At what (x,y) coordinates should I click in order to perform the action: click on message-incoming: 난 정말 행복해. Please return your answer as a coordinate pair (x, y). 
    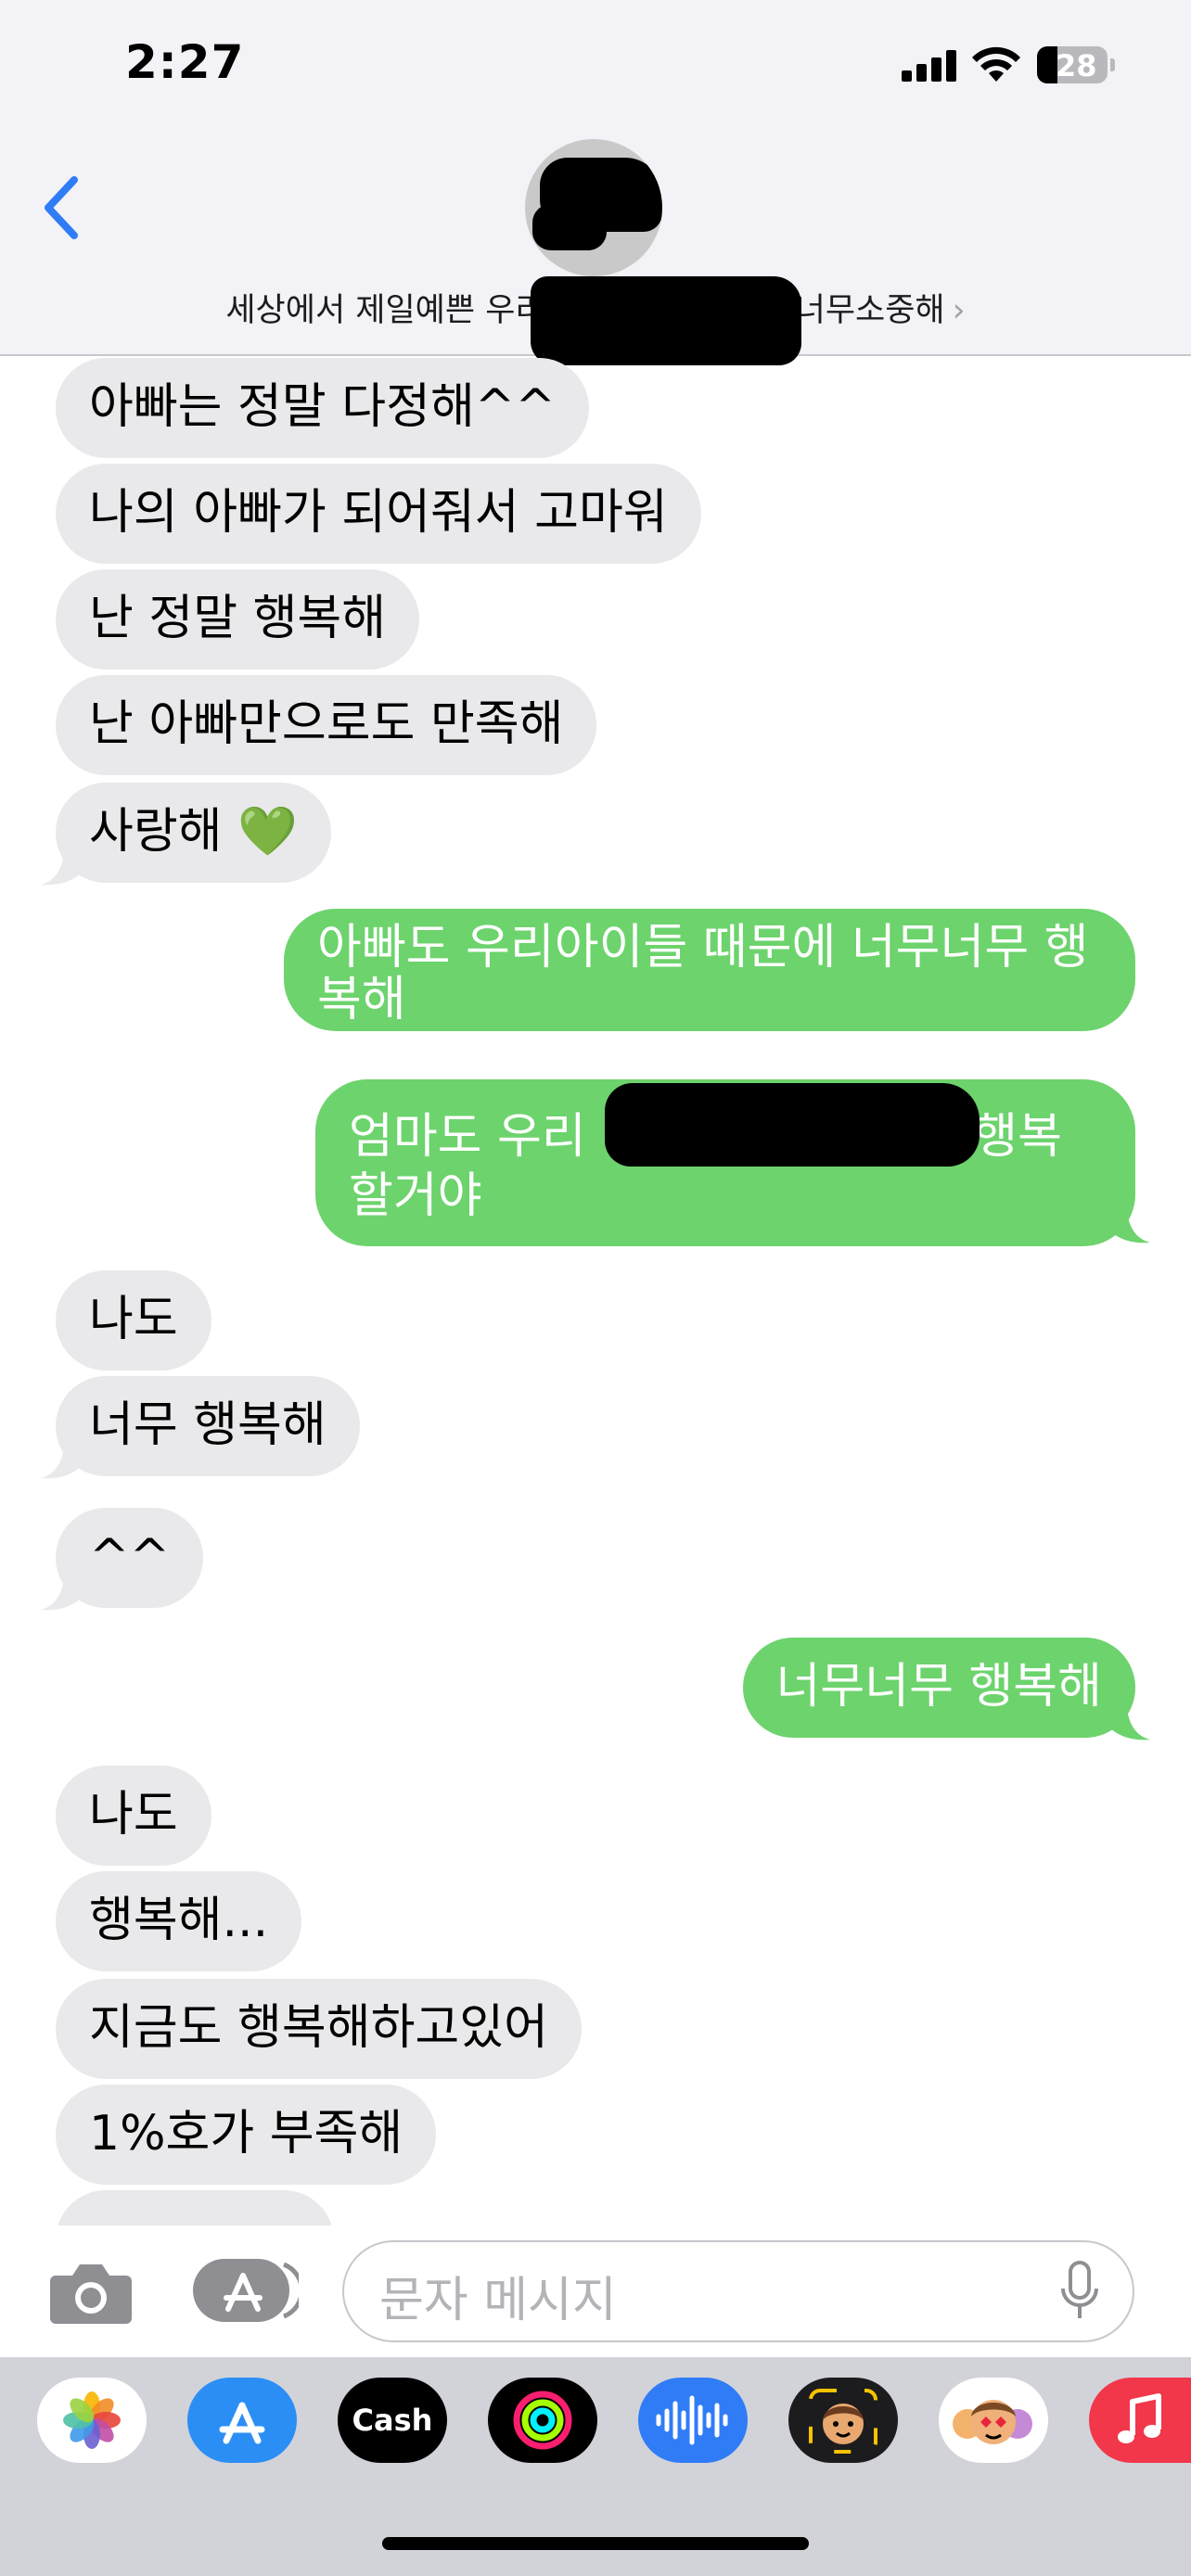
    Looking at the image, I should click on (238, 619).